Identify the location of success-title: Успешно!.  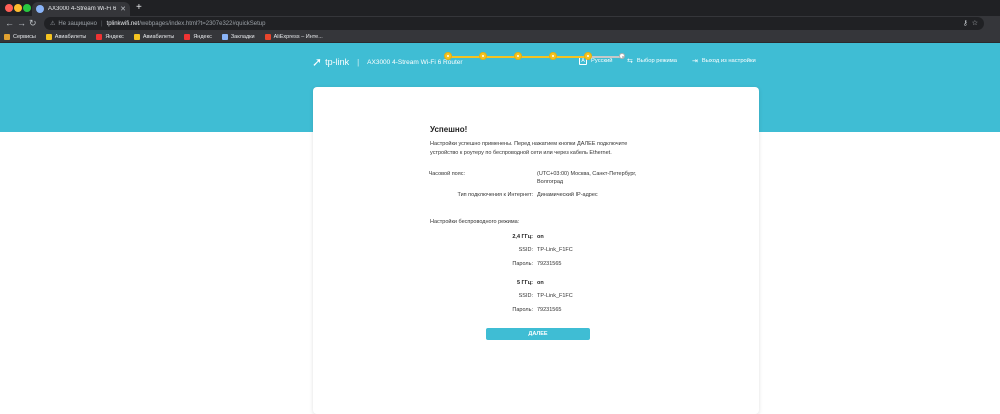
(449, 129).